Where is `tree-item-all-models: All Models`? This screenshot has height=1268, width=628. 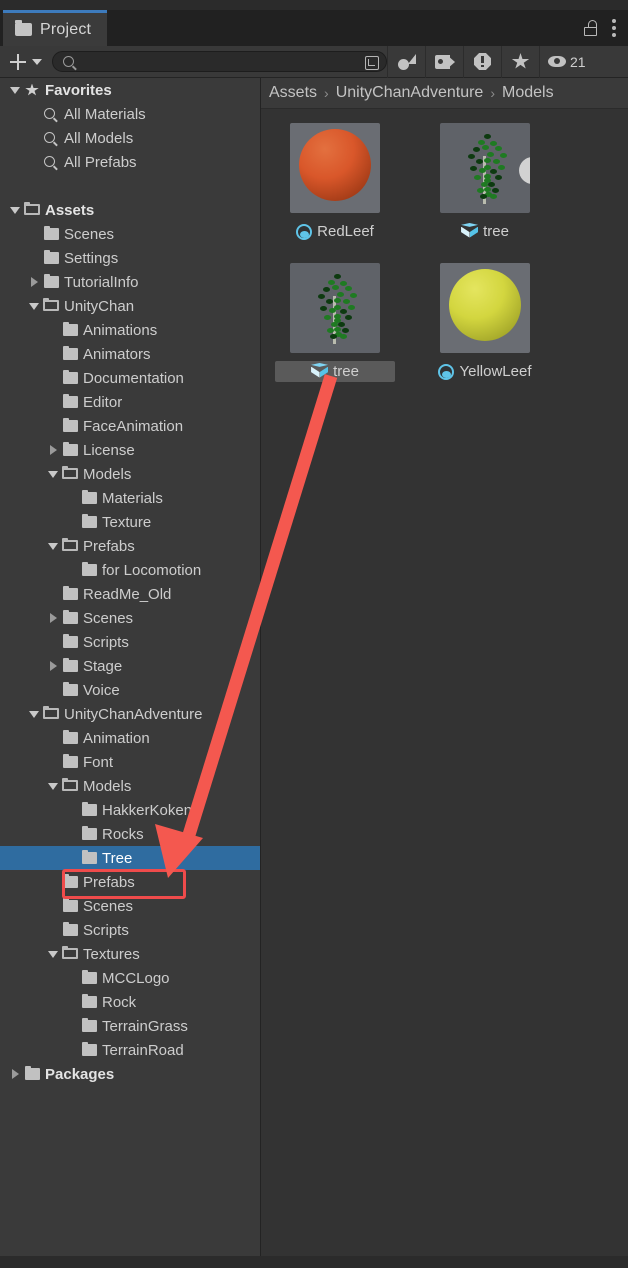
tree-item-all-models: All Models is located at coordinates (130, 138).